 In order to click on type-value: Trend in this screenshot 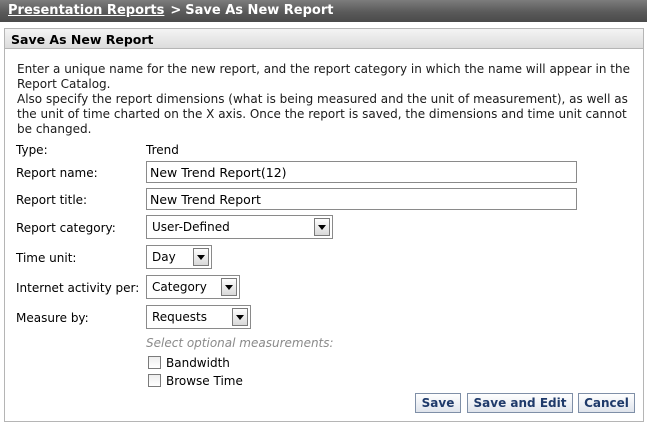, I will do `click(162, 150)`.